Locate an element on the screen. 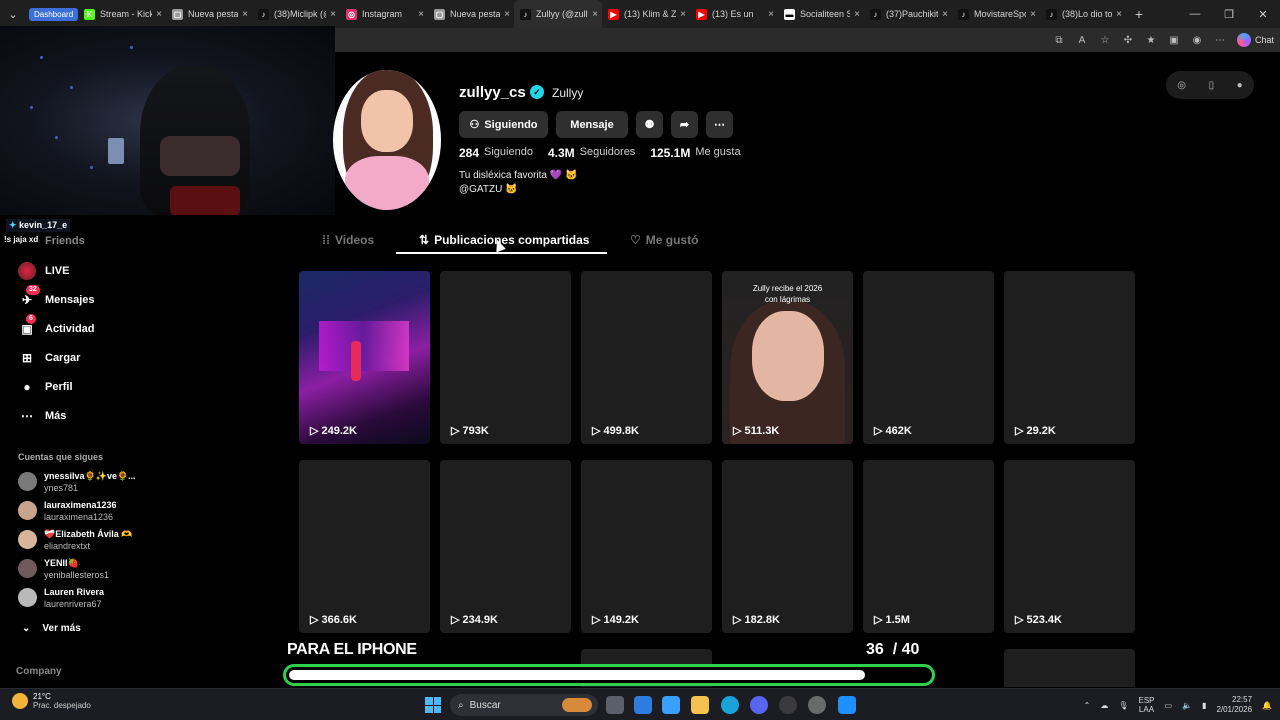 Image resolution: width=1280 pixels, height=720 pixels. sidebar-item-live: LIVE is located at coordinates (93, 271).